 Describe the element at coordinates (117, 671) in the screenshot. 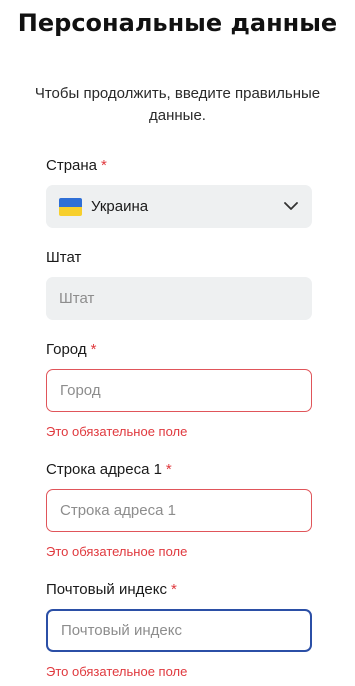

I see `postal-code-error-message: Это обязательное поле` at that location.